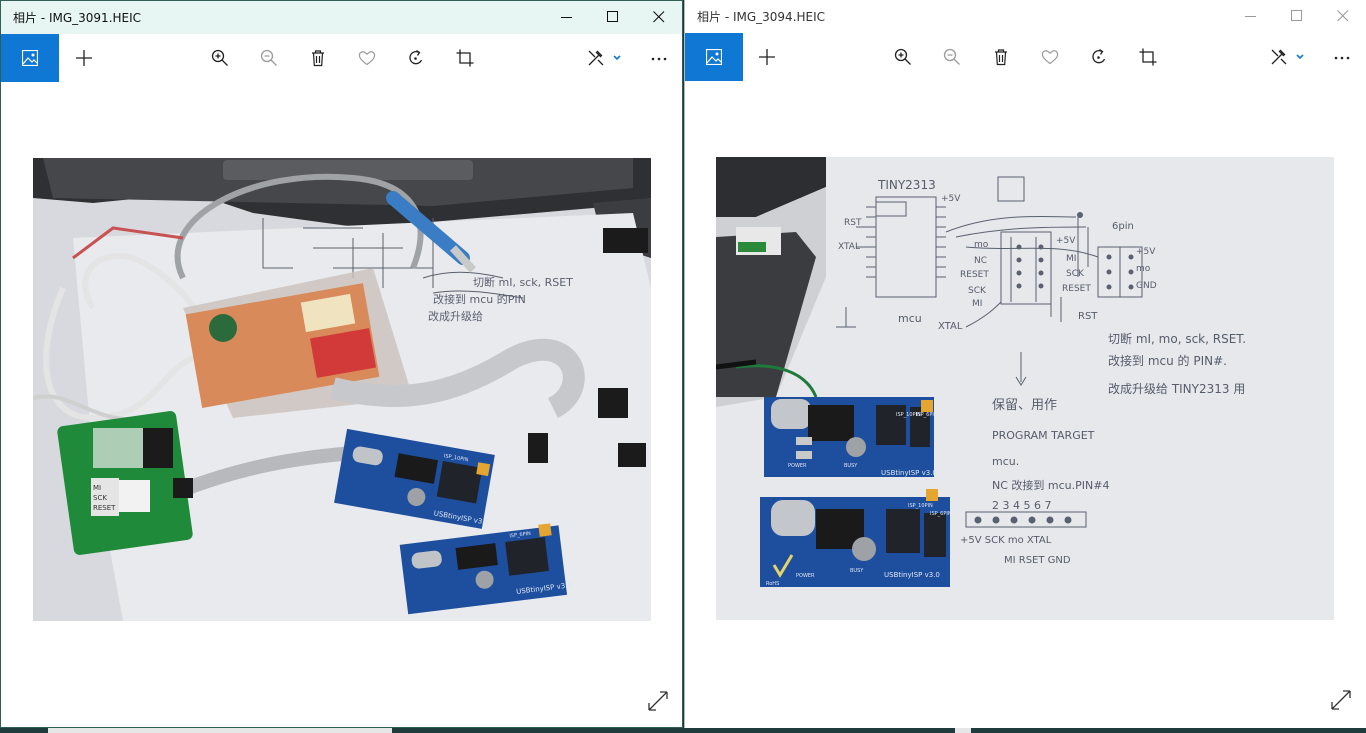  What do you see at coordinates (1146, 286) in the screenshot?
I see `svg-text: GND` at bounding box center [1146, 286].